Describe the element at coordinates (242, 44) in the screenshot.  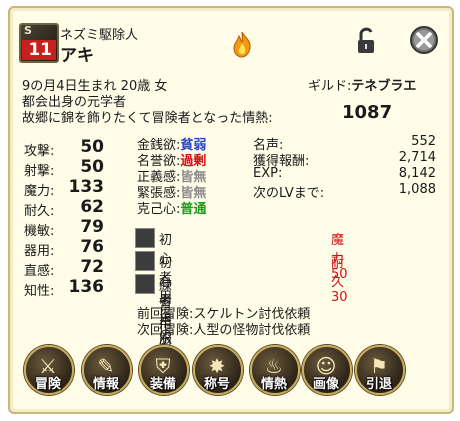
I see `flame-icon` at that location.